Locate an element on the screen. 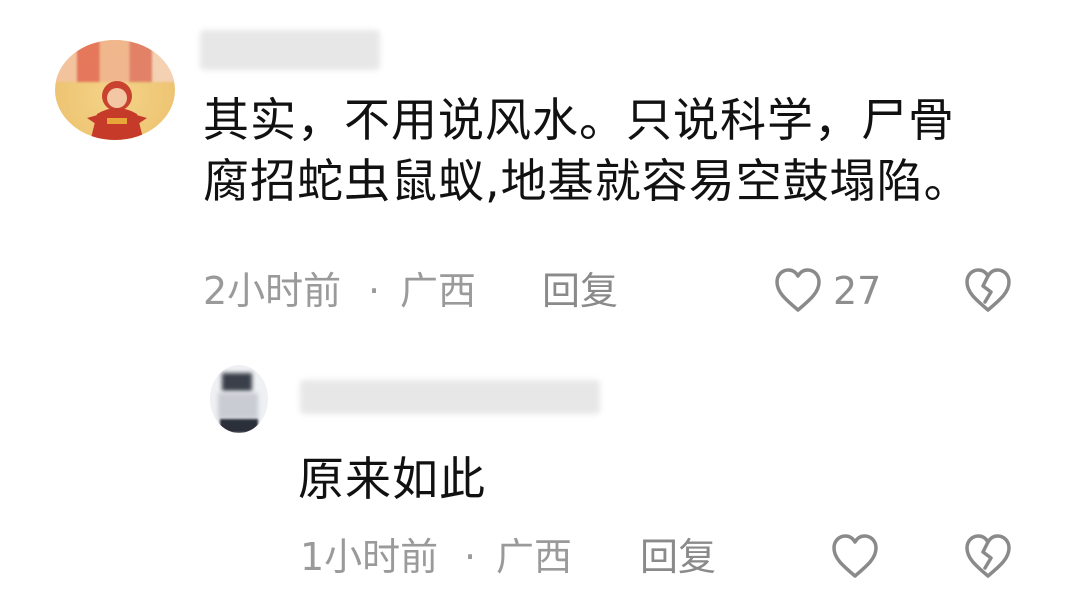 The image size is (1080, 595). comment-line-2: 腐招蛇虫鼠蚁,地基就容易空鼓塌陷。 is located at coordinates (587, 181).